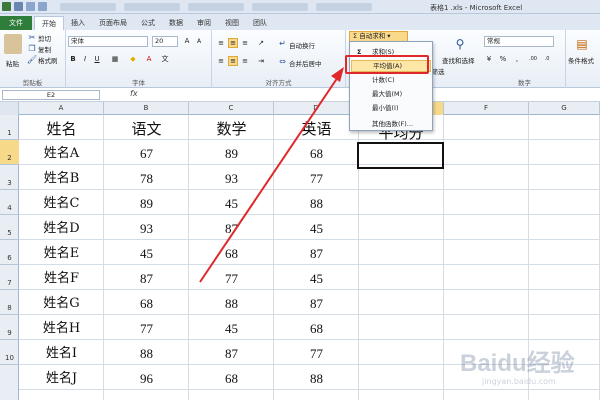 This screenshot has height=400, width=600. What do you see at coordinates (9, 227) in the screenshot?
I see `row-header: 5` at bounding box center [9, 227].